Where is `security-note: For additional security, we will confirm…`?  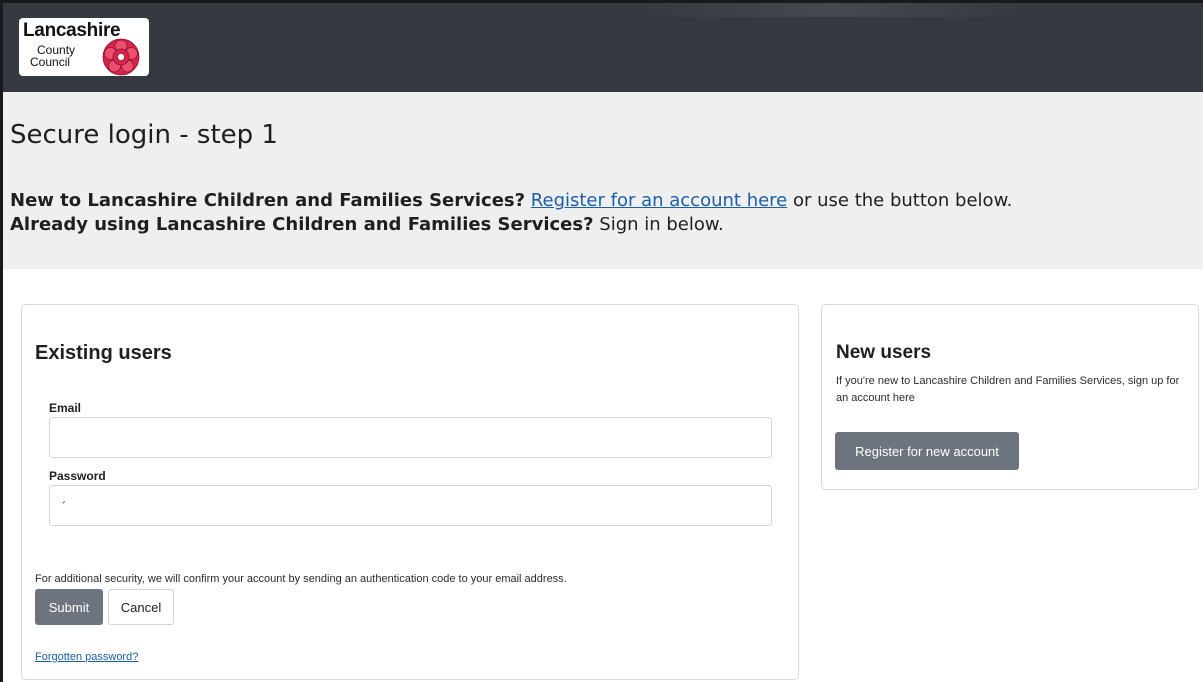 security-note: For additional security, we will confirm… is located at coordinates (301, 579).